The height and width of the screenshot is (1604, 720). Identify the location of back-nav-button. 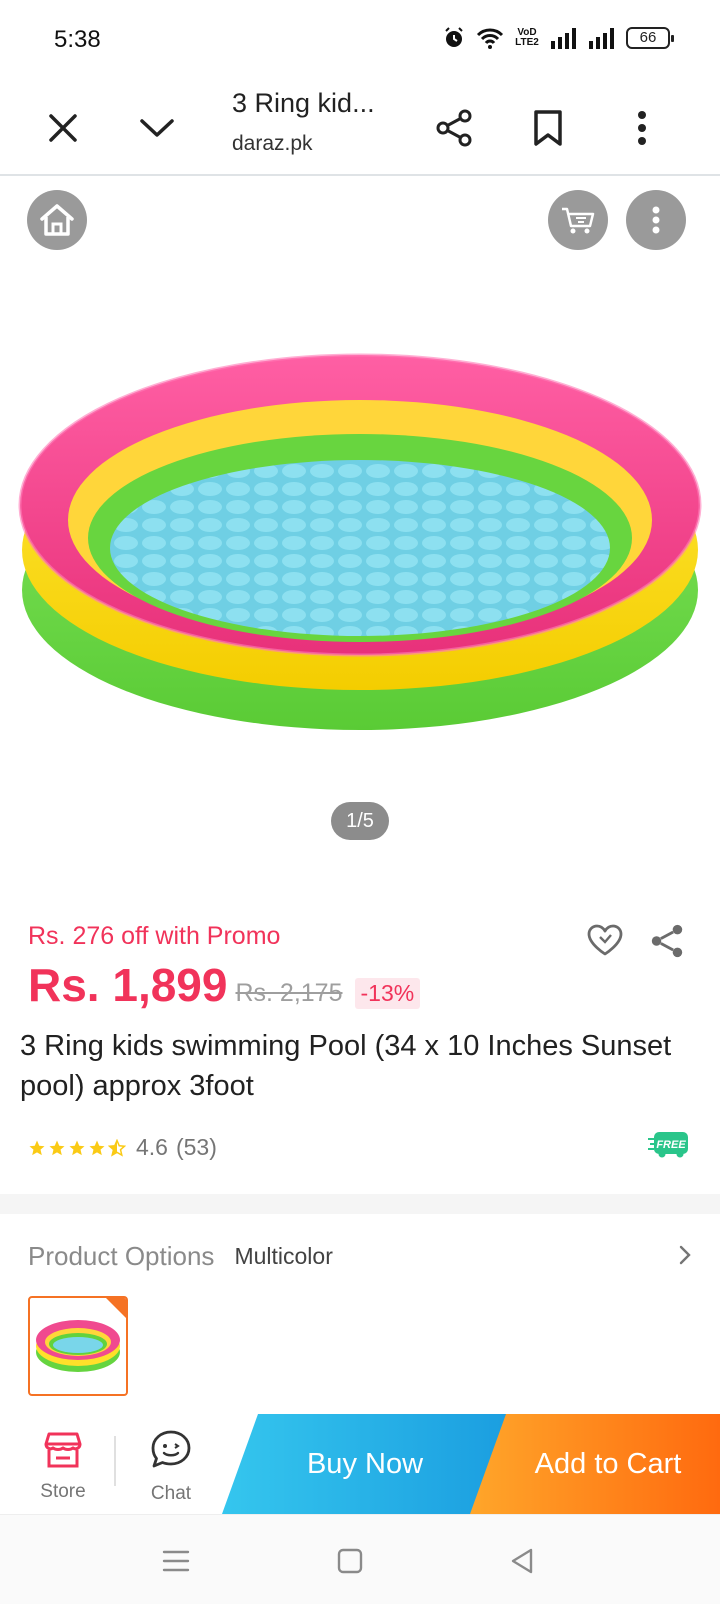
(522, 1561).